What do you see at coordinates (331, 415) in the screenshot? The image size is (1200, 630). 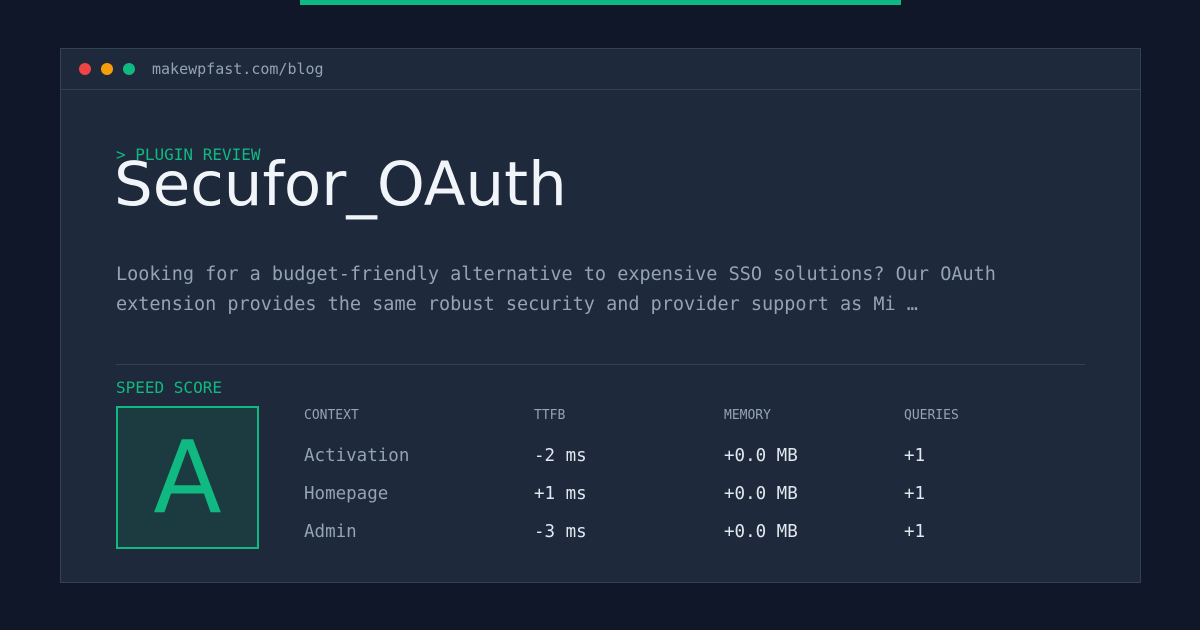 I see `context-column-header: CONTEXT` at bounding box center [331, 415].